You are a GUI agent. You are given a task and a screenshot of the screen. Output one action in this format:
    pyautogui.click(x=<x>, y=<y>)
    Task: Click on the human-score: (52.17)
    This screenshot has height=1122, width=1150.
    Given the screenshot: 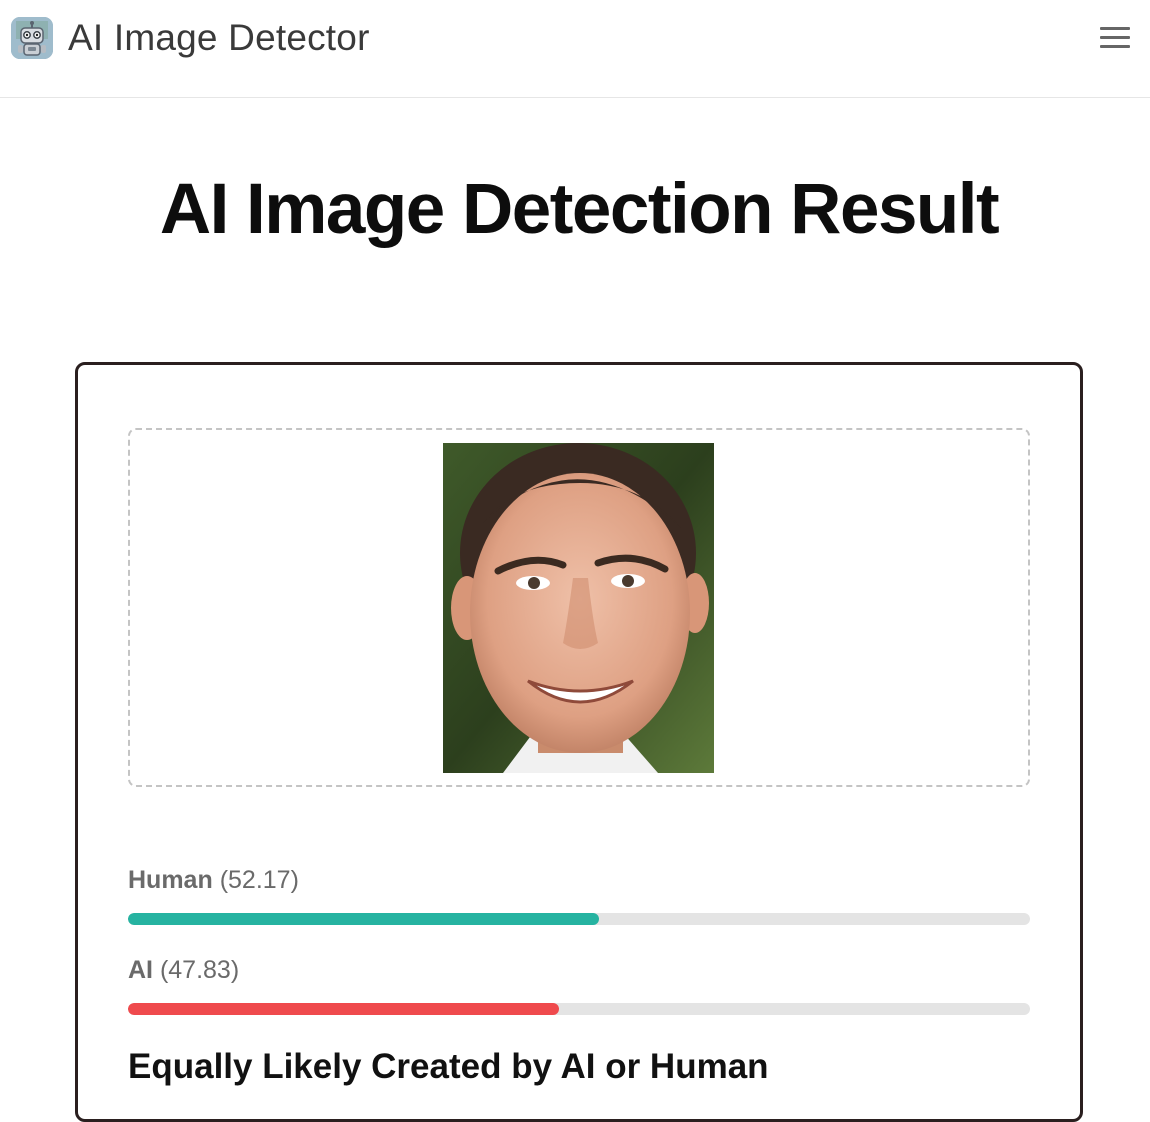 What is the action you would take?
    pyautogui.click(x=259, y=880)
    